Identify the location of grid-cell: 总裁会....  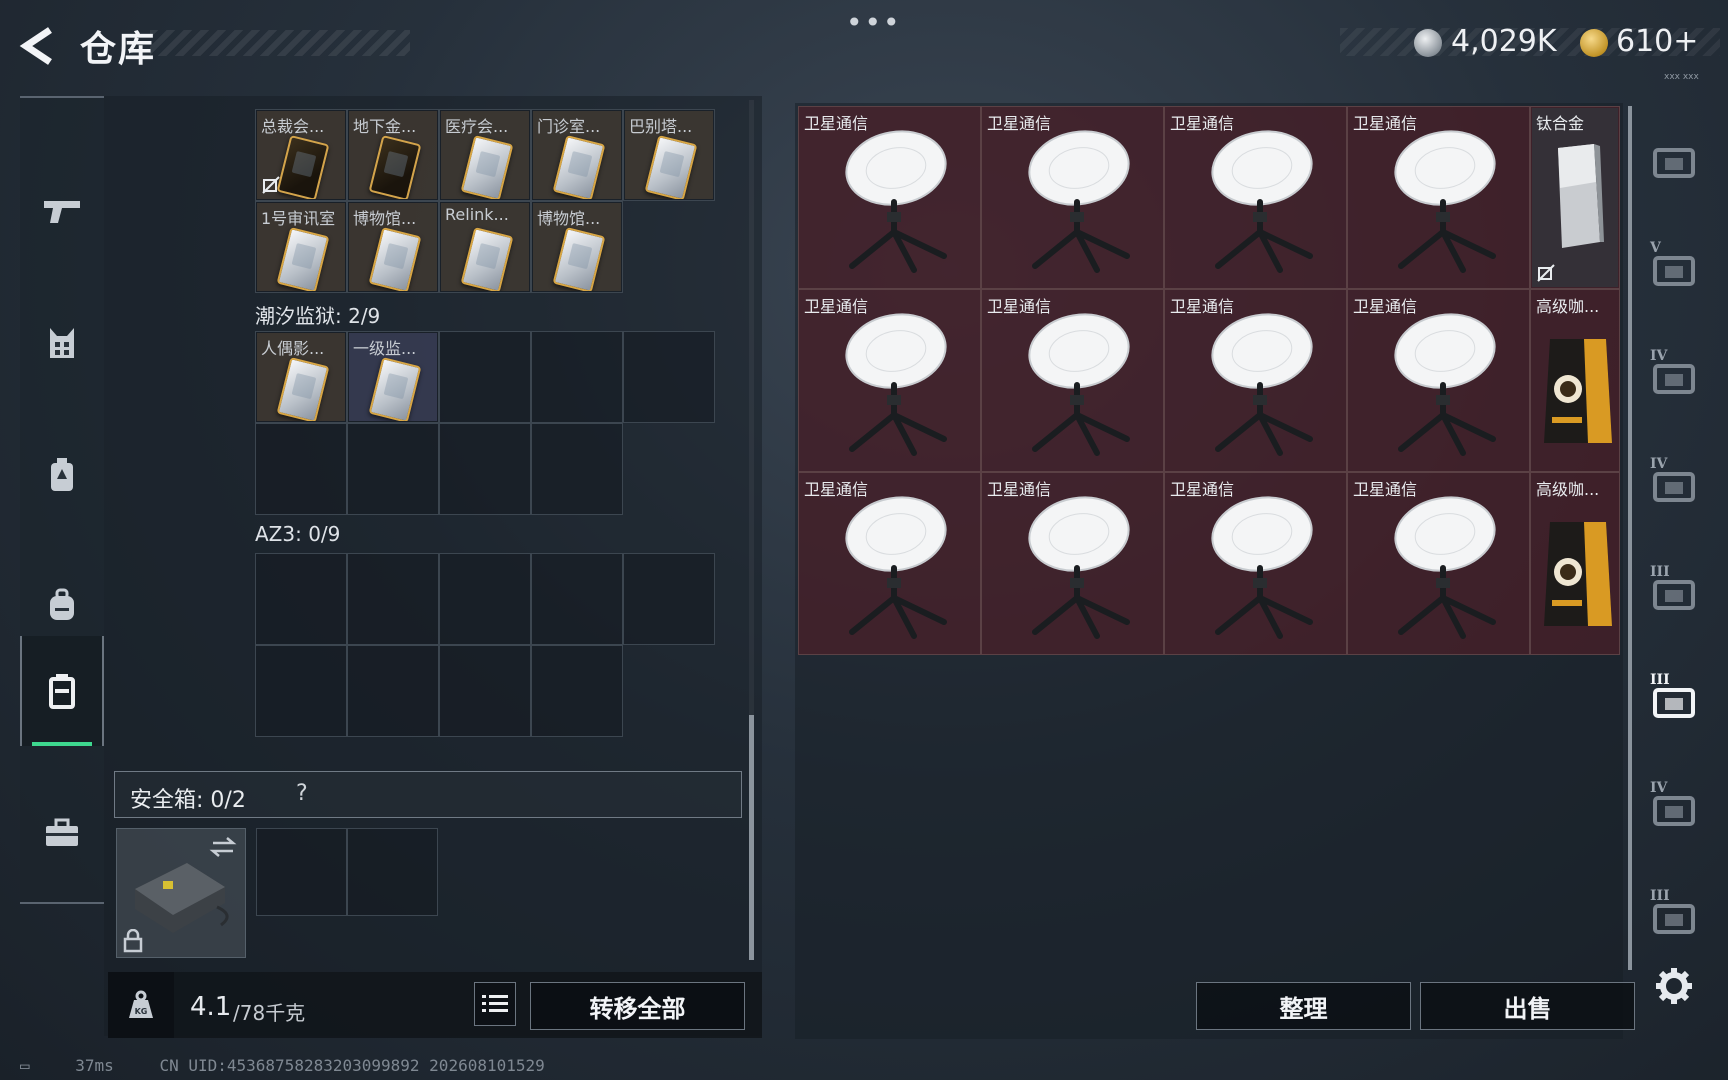
(301, 155).